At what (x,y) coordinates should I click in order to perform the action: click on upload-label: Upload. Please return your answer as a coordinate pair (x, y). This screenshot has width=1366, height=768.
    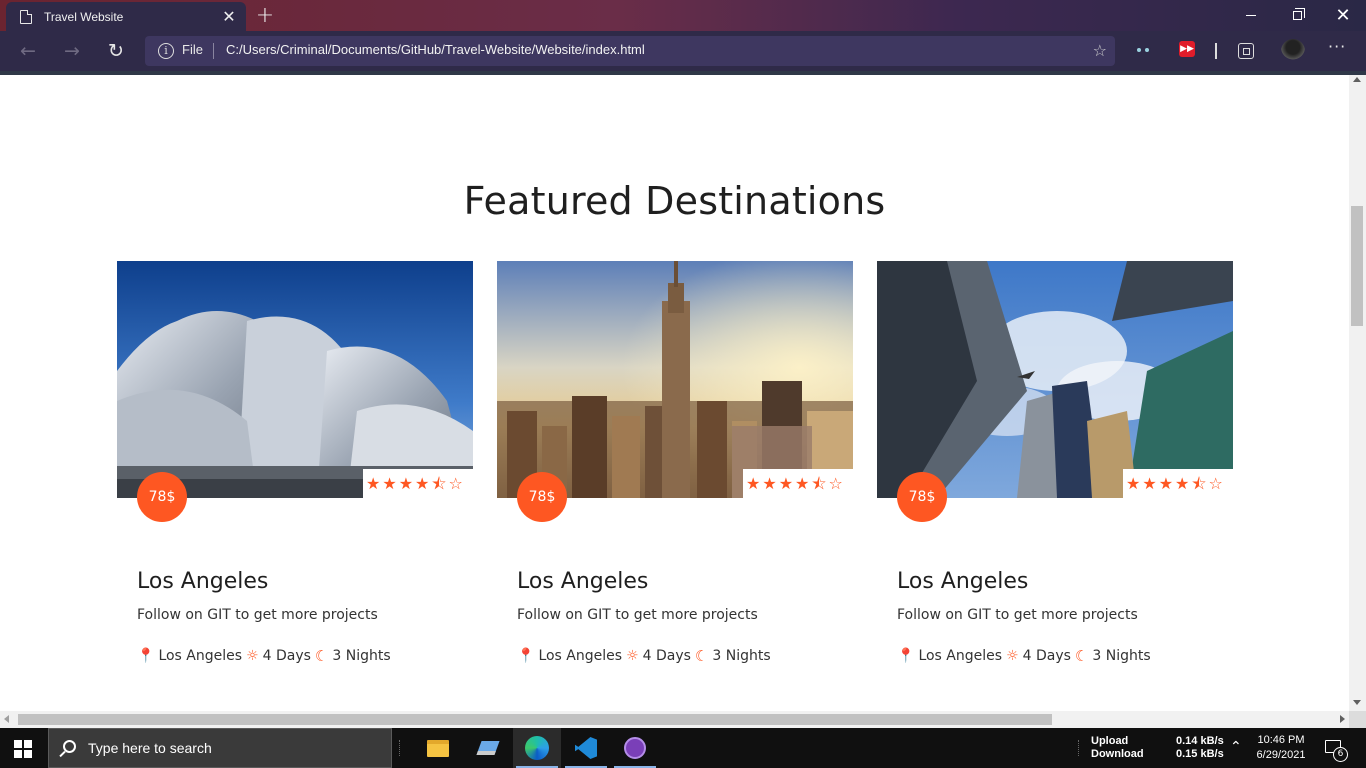
    Looking at the image, I should click on (1110, 741).